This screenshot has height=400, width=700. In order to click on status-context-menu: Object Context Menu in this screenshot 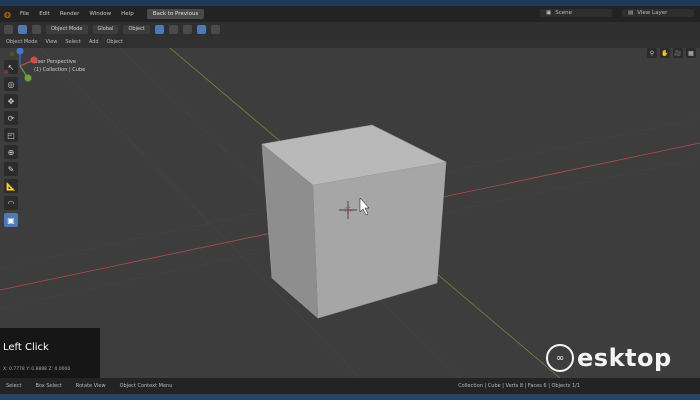, I will do `click(146, 386)`.